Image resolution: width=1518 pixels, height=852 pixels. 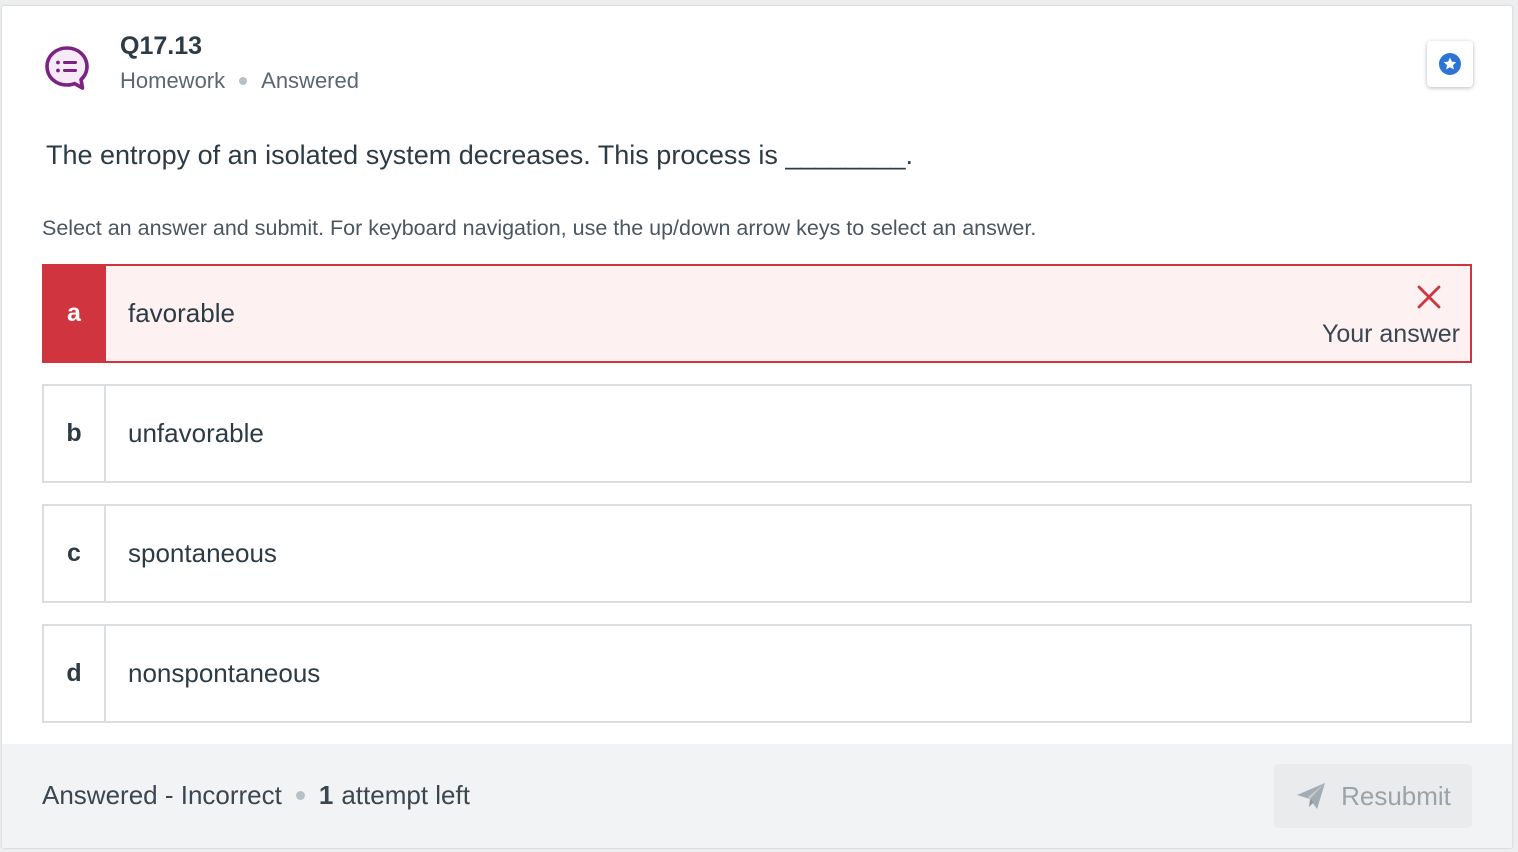 What do you see at coordinates (202, 553) in the screenshot?
I see `choice-text: spontaneous` at bounding box center [202, 553].